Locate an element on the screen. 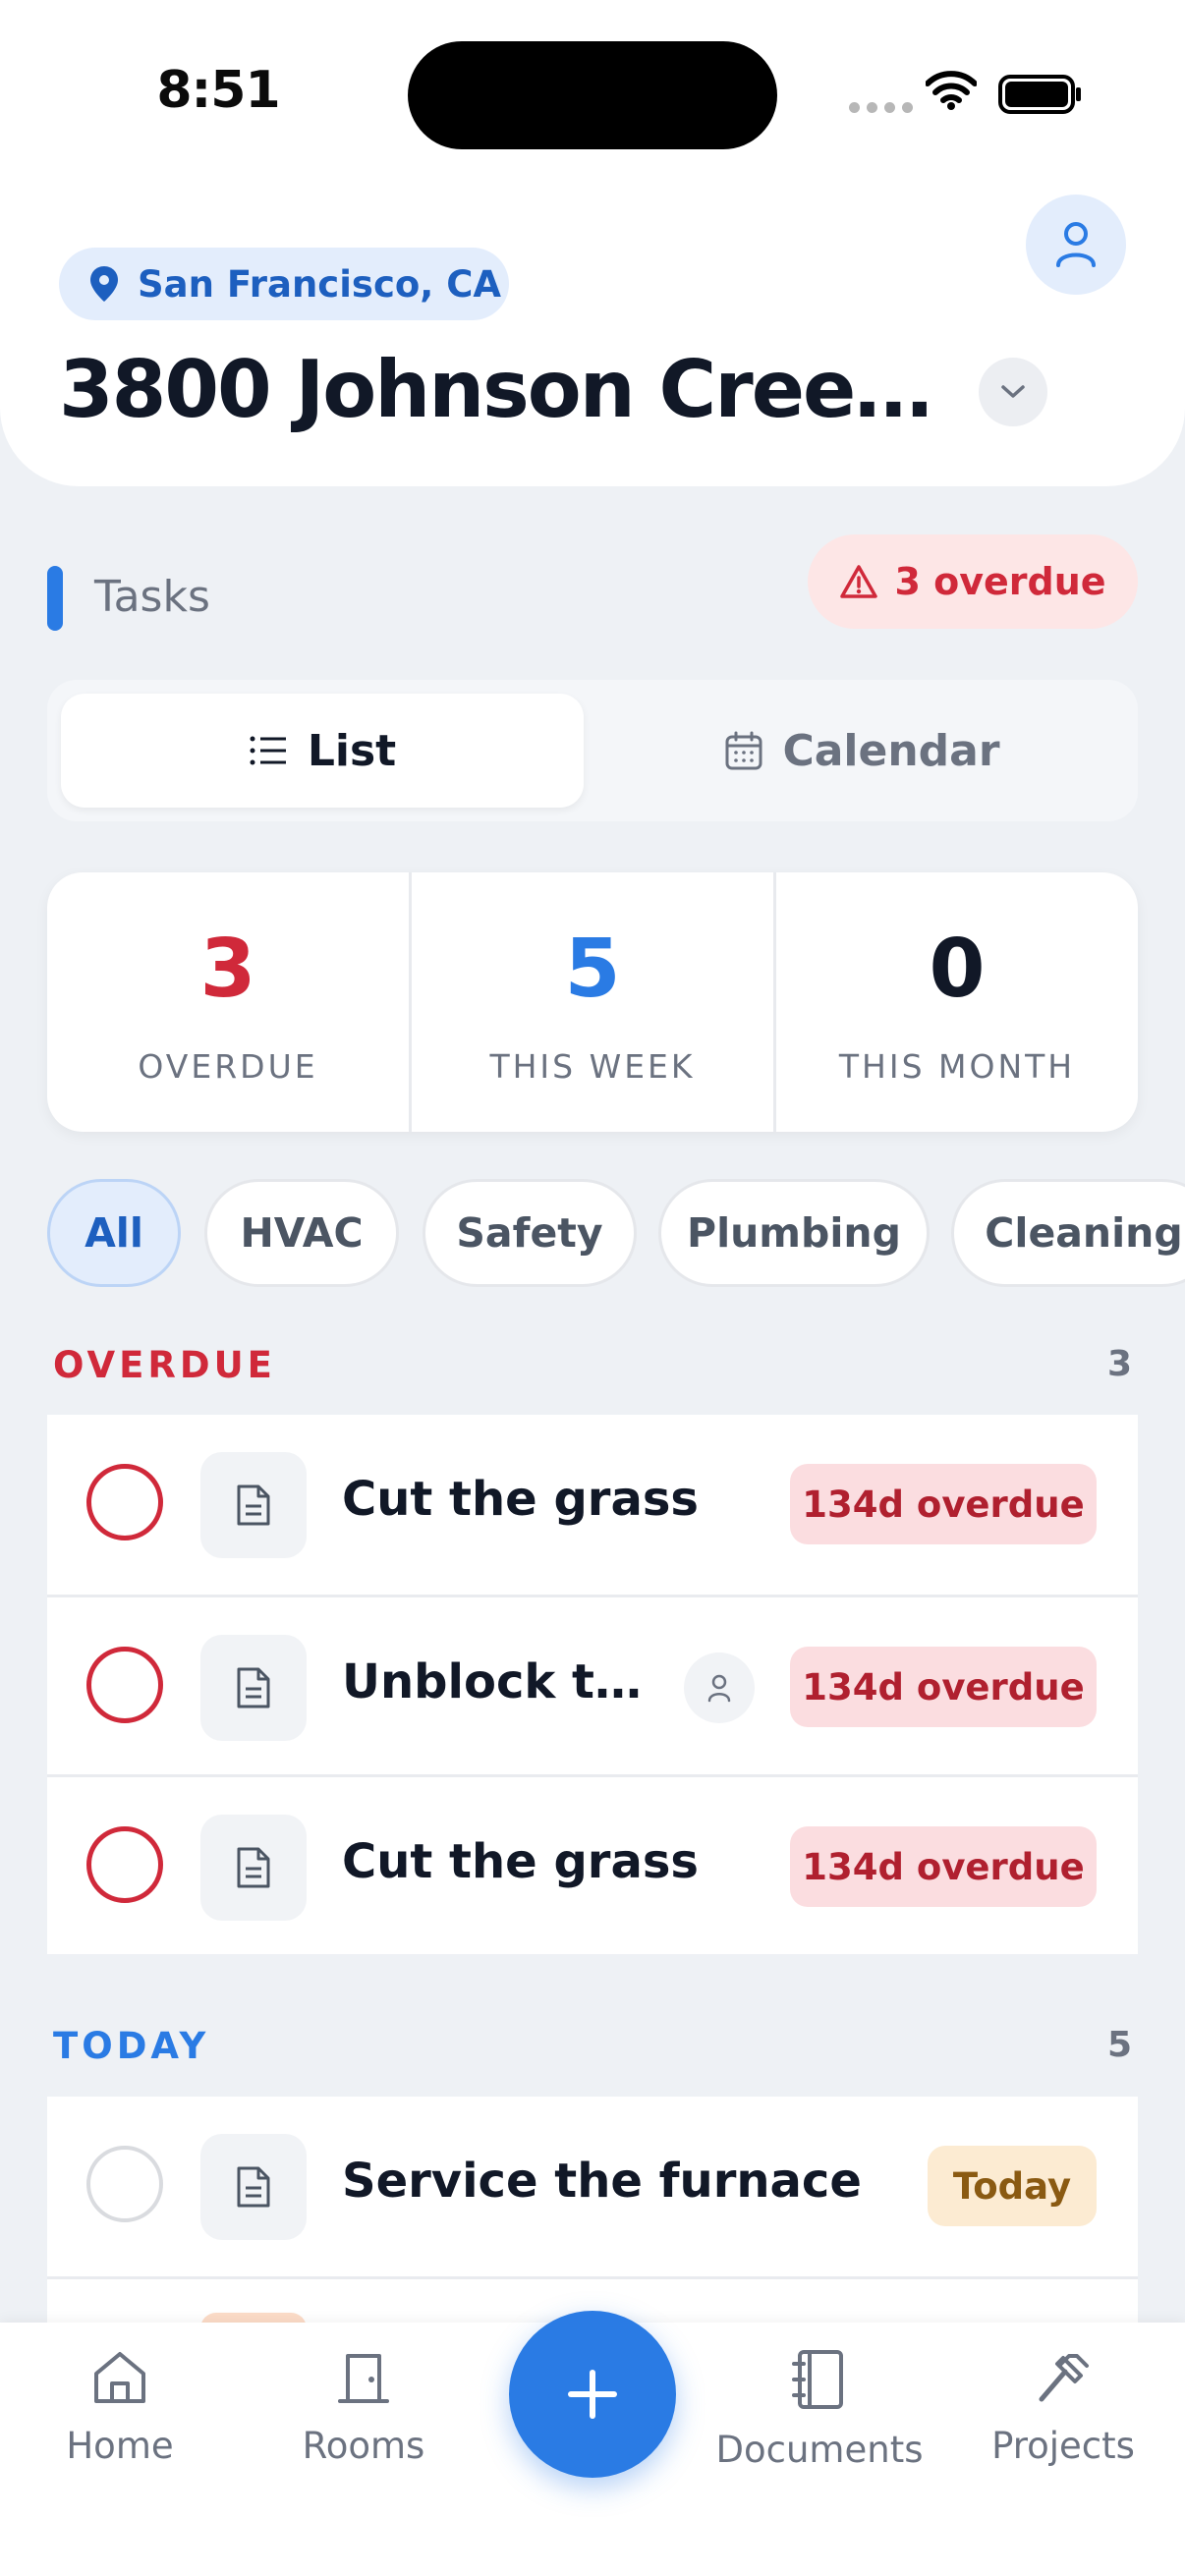  add-task-button is located at coordinates (592, 2394).